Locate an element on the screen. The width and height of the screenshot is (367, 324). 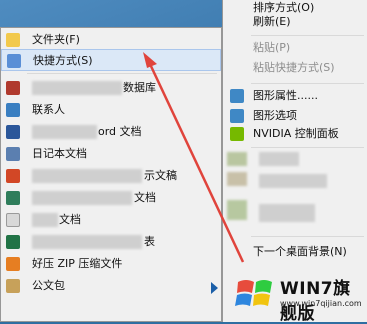
new-shortcut-item: 快捷方式(S) is located at coordinates (111, 60).